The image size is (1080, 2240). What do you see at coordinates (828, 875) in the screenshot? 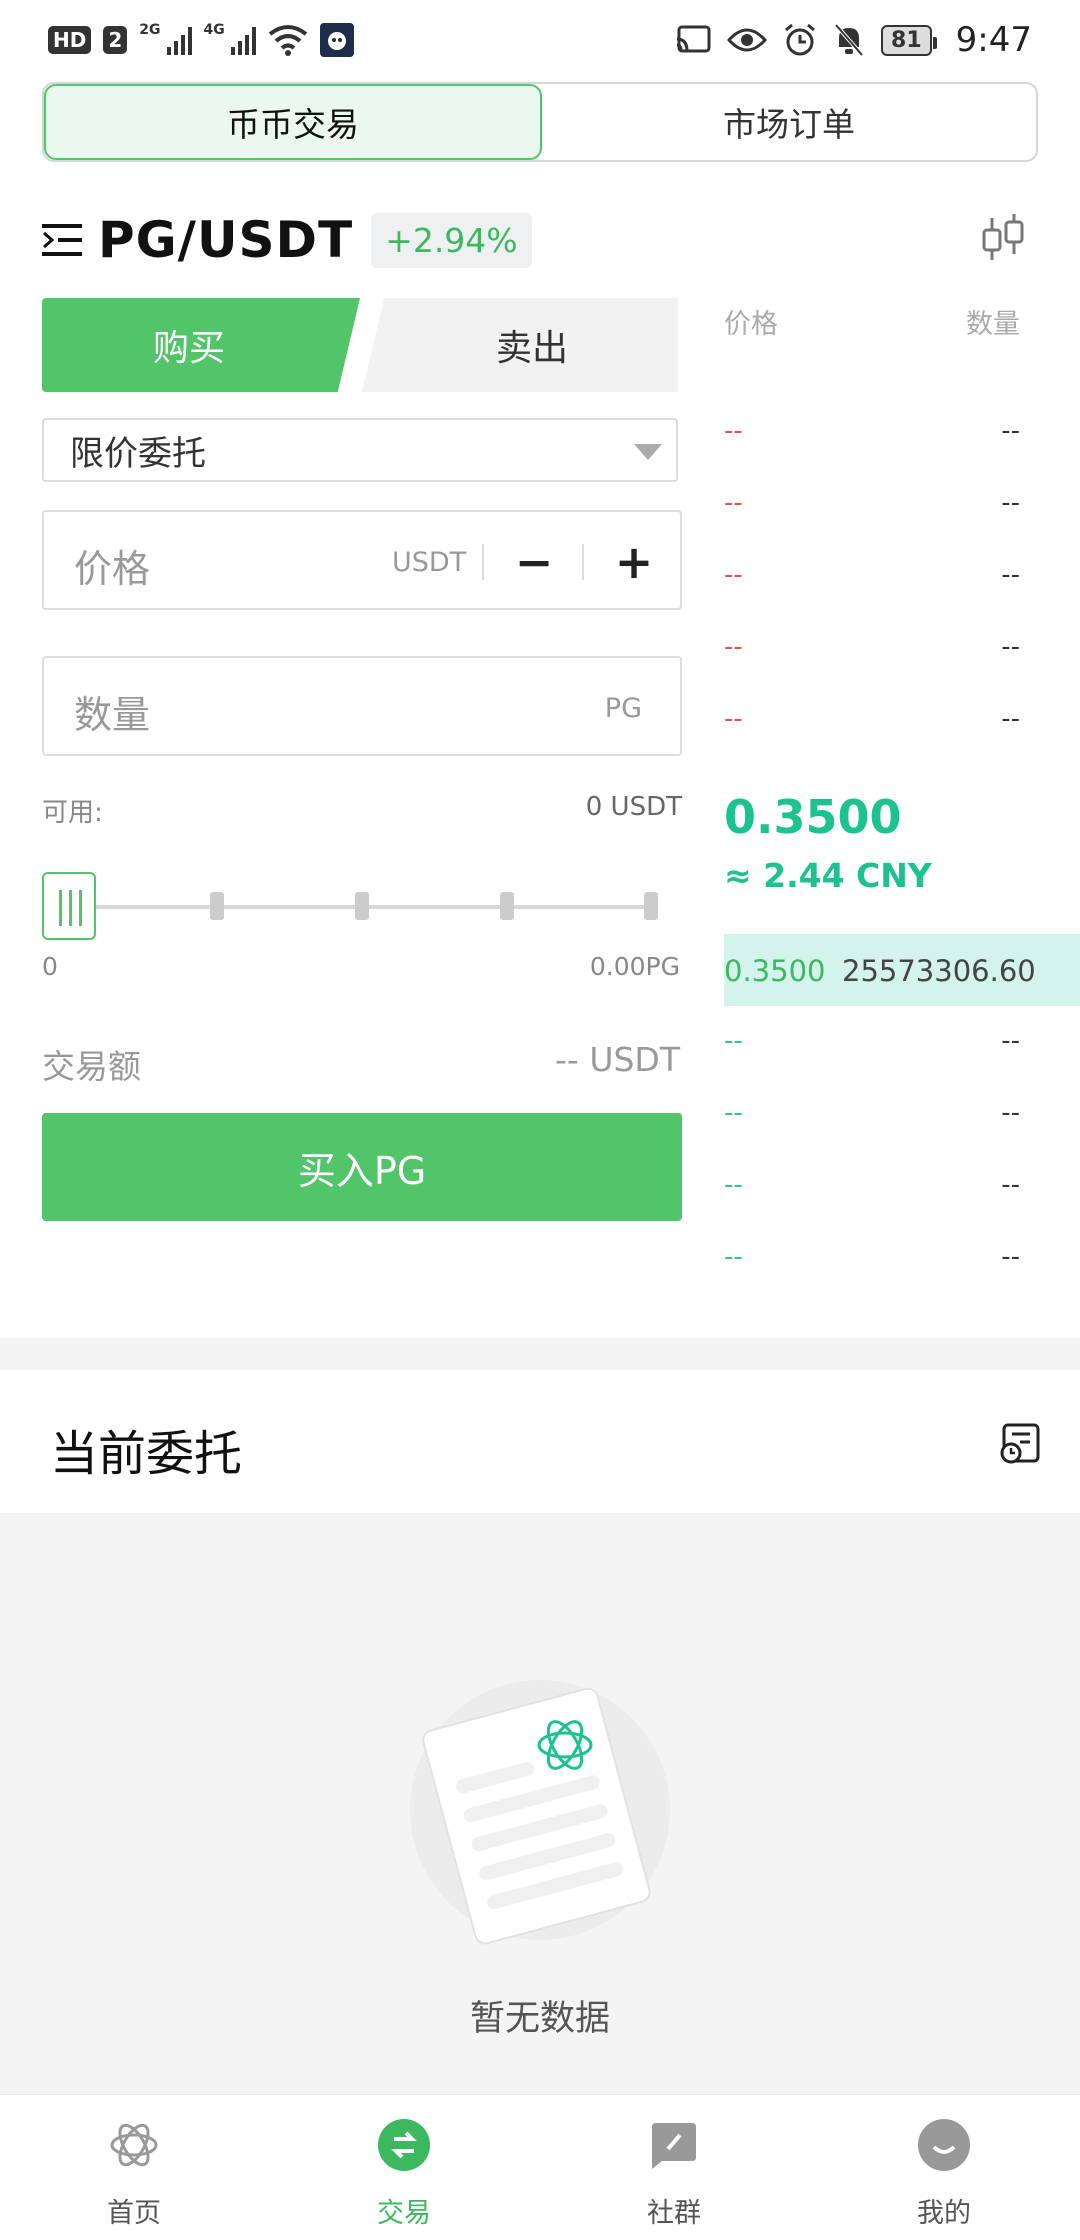
I see `last-price-cny: ≈ 2.44 CNY` at bounding box center [828, 875].